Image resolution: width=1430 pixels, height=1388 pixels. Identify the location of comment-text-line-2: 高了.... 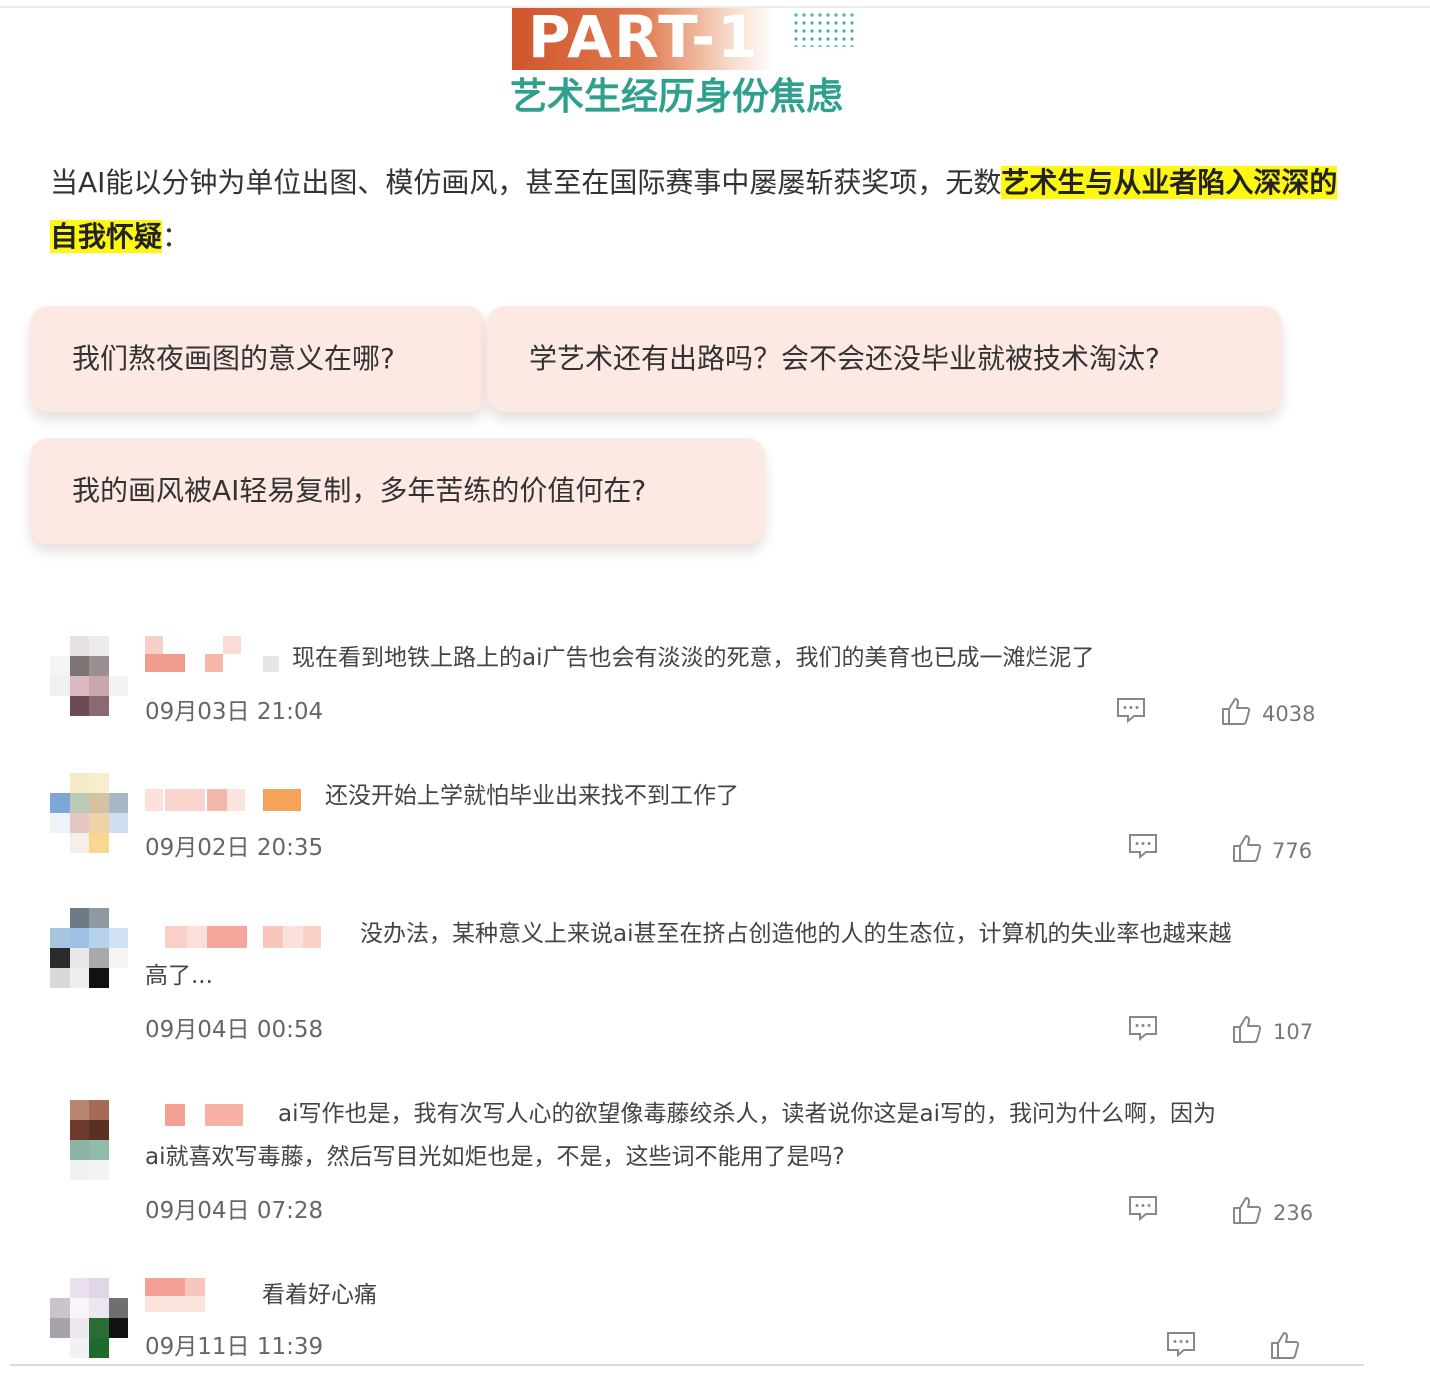
(179, 976).